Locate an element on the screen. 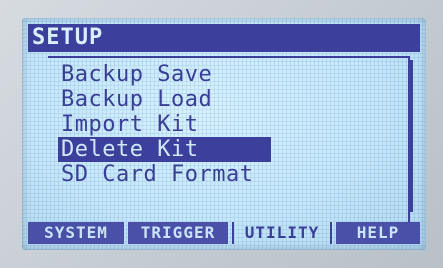 This screenshot has height=268, width=443. page-title: SETUP is located at coordinates (68, 37).